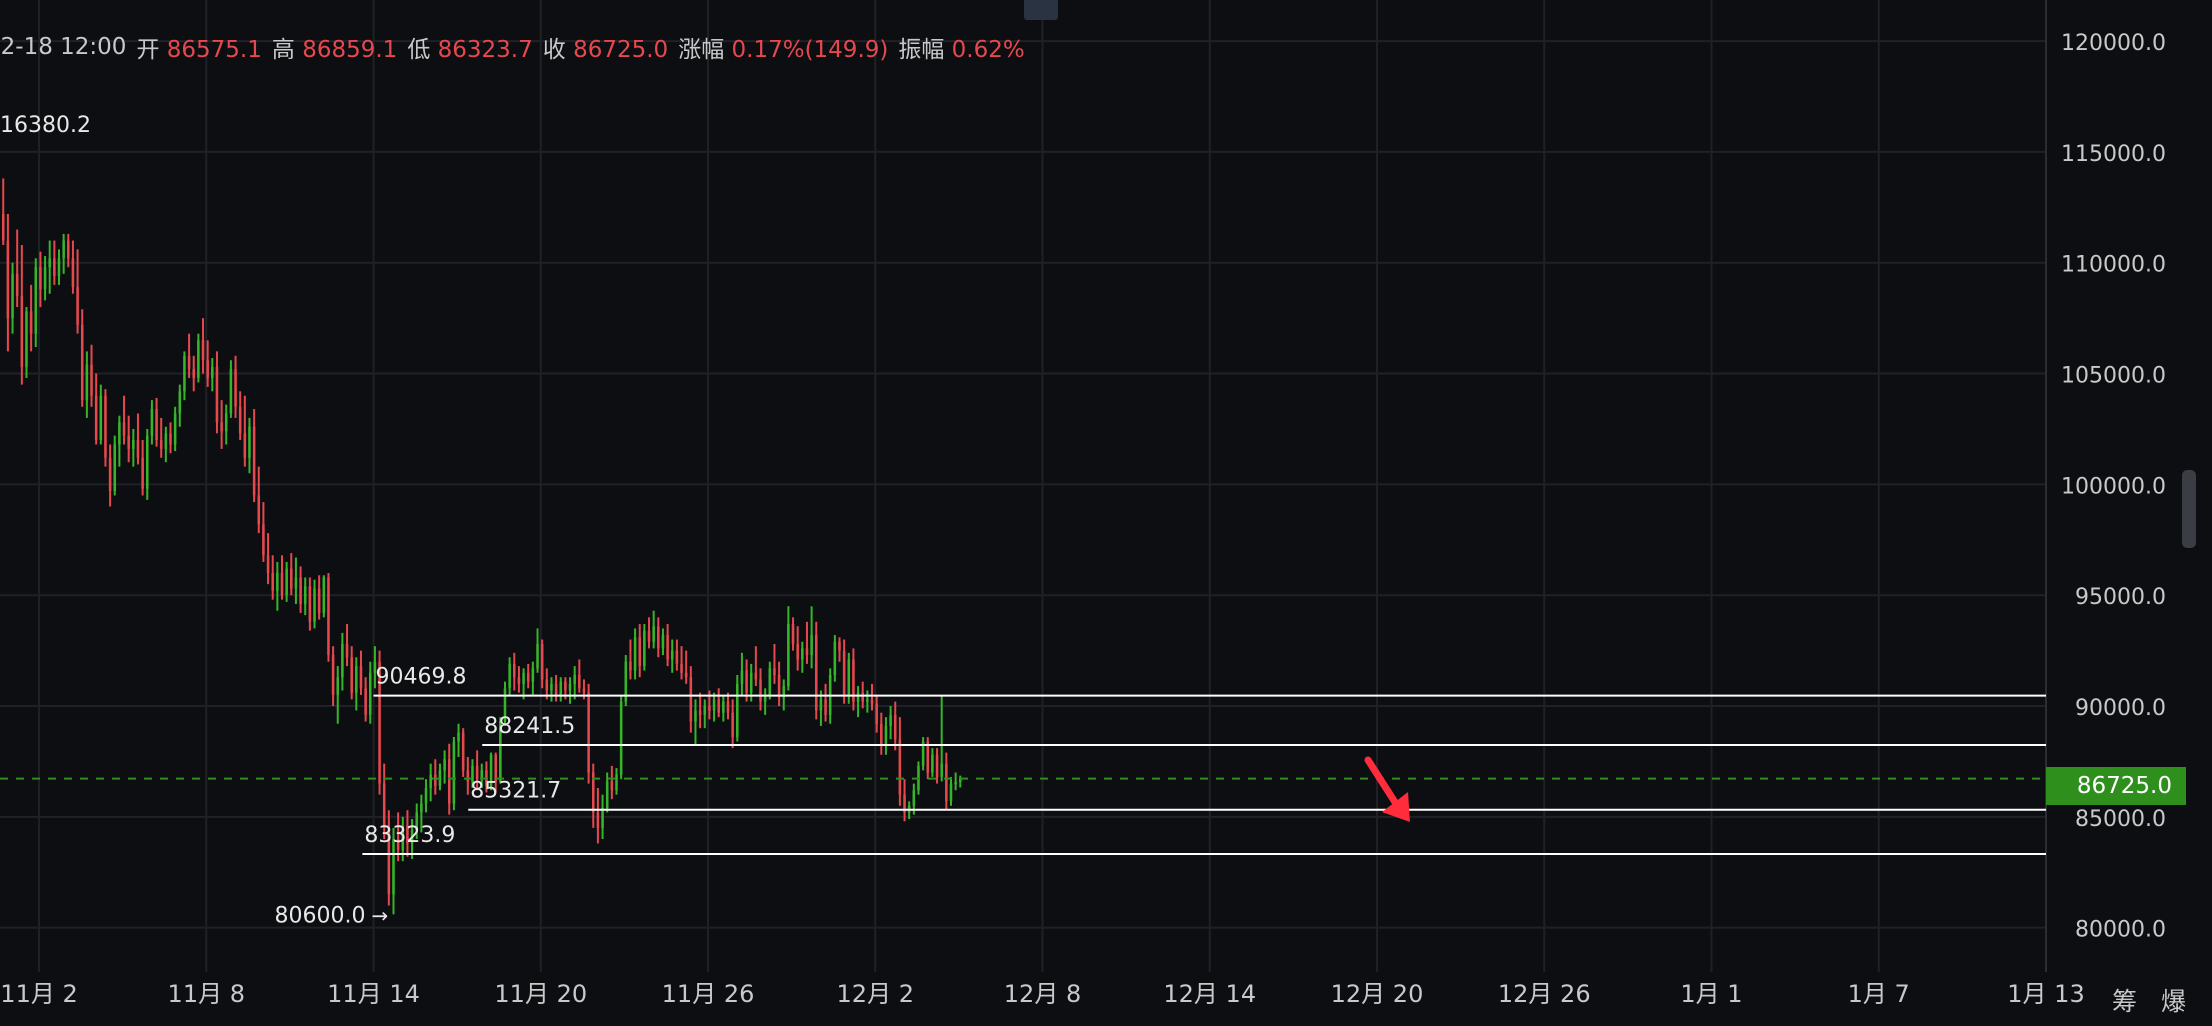 This screenshot has width=2212, height=1026. What do you see at coordinates (1041, 10) in the screenshot?
I see `toolbar-button-active` at bounding box center [1041, 10].